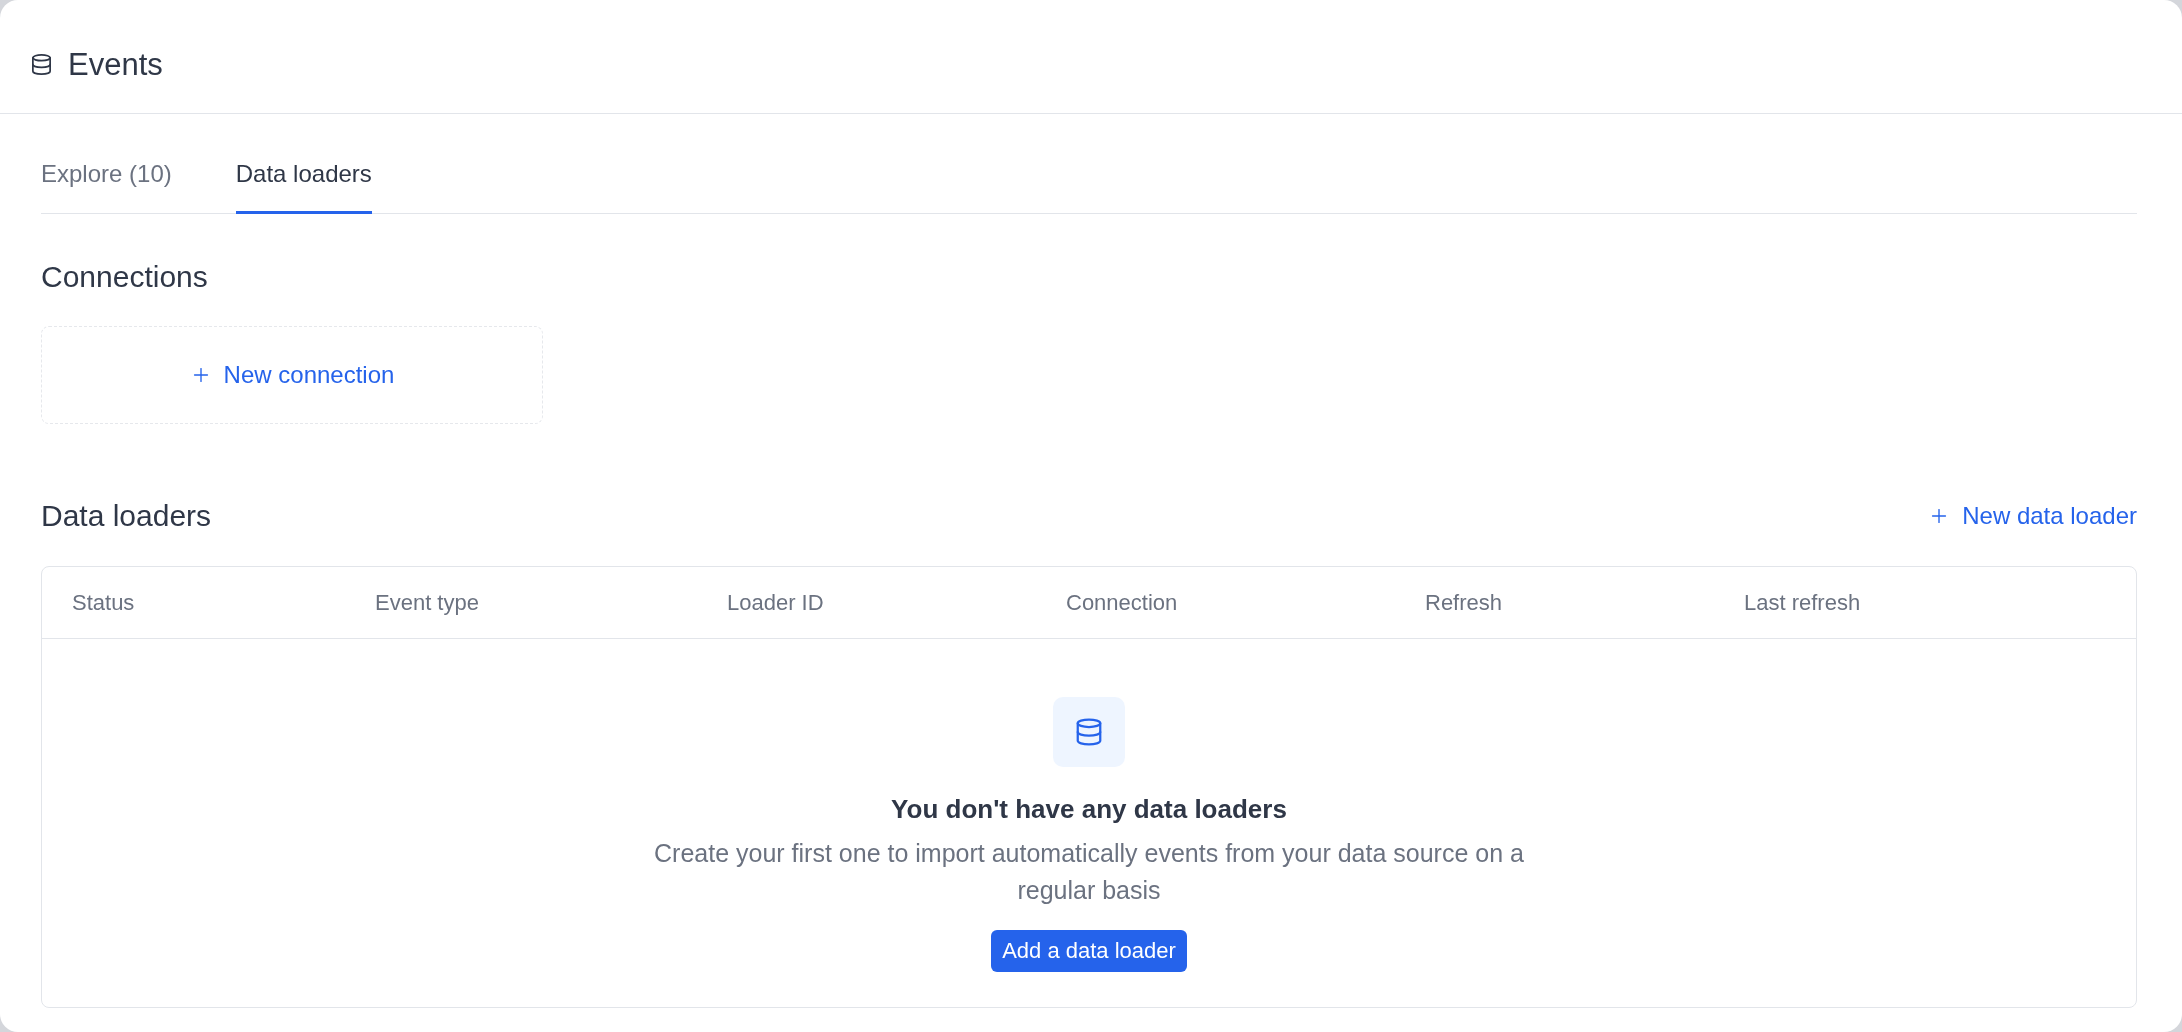 This screenshot has width=2182, height=1032. I want to click on column-header: Refresh, so click(1464, 602).